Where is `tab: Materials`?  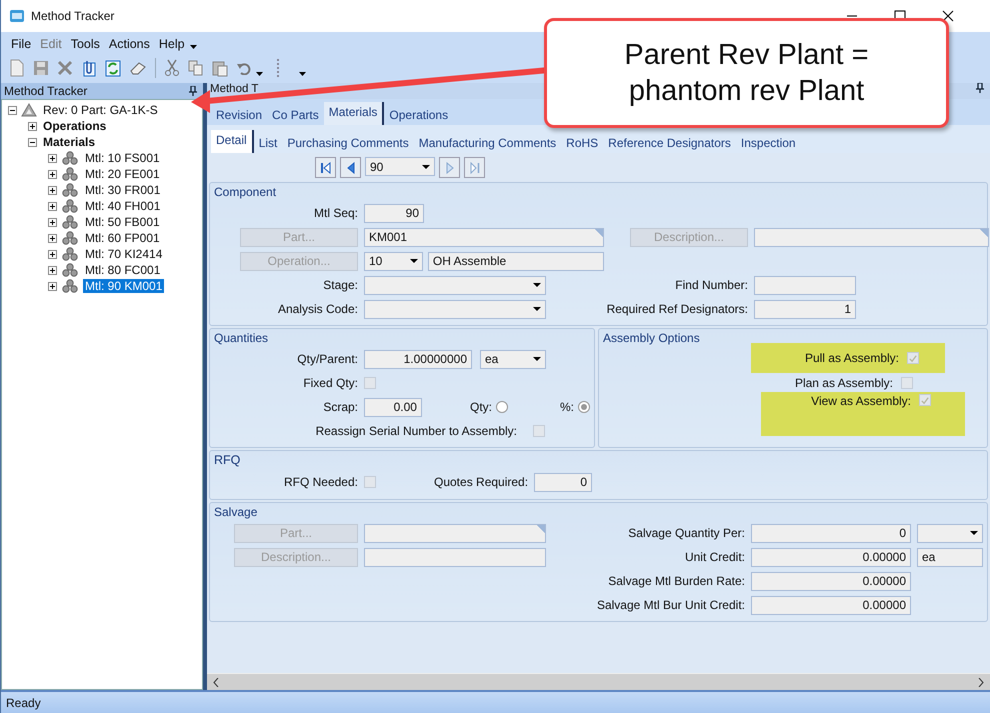
tab: Materials is located at coordinates (354, 113).